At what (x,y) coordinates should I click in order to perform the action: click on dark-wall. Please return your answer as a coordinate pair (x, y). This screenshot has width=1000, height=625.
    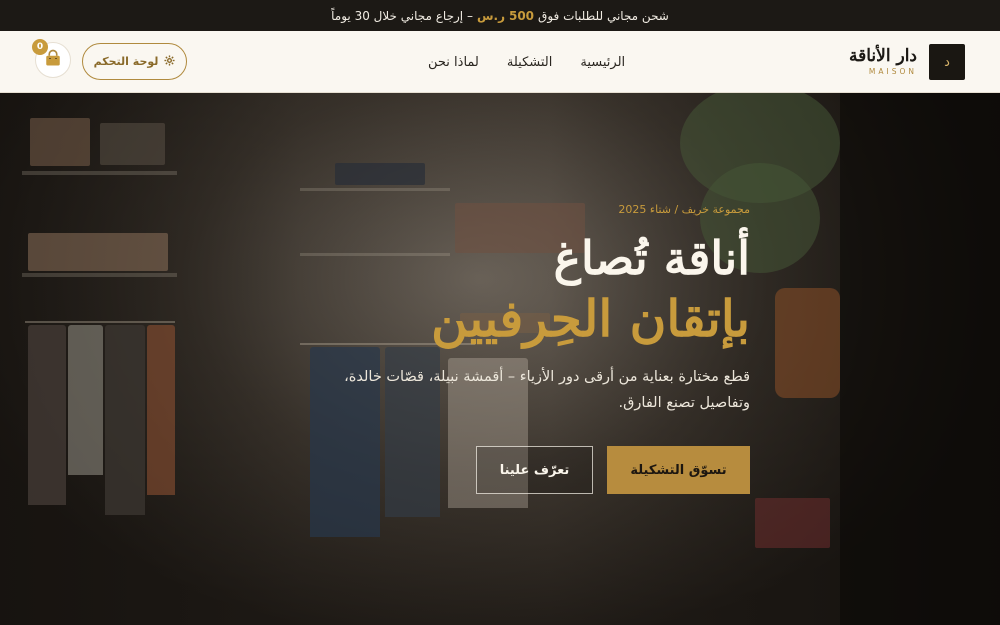
    Looking at the image, I should click on (920, 359).